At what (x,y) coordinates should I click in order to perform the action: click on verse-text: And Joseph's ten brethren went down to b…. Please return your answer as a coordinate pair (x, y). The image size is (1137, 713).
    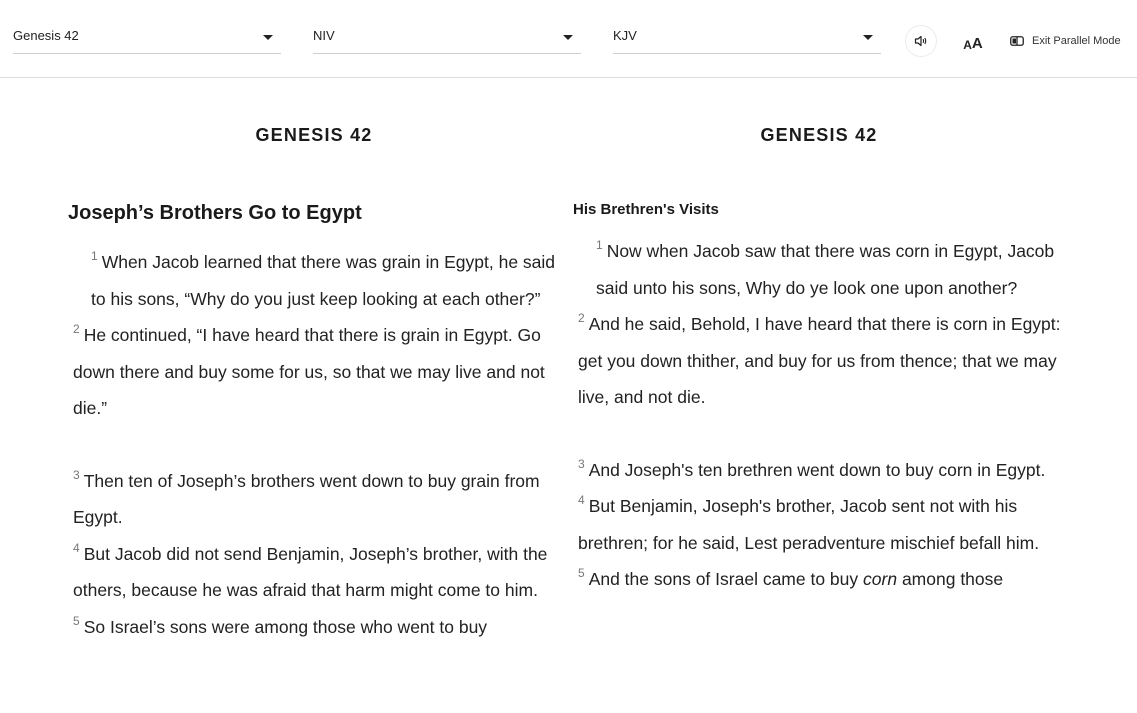
    Looking at the image, I should click on (817, 469).